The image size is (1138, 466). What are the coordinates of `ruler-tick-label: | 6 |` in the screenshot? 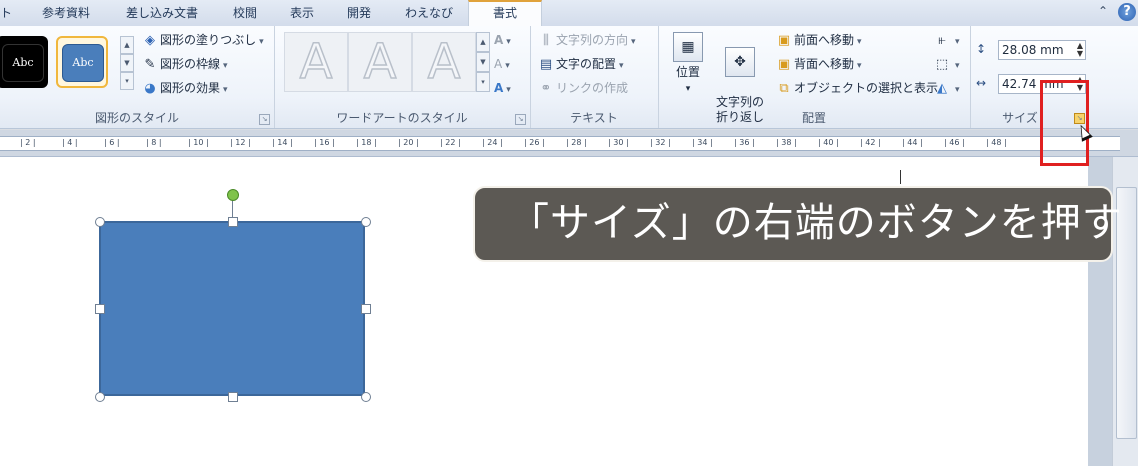 It's located at (112, 142).